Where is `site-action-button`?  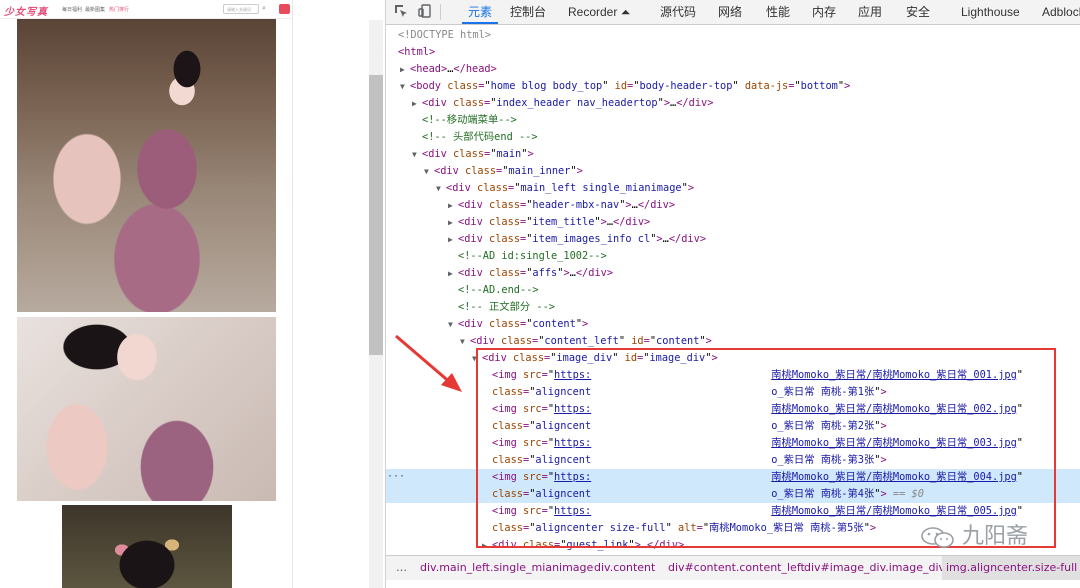
site-action-button is located at coordinates (284, 9).